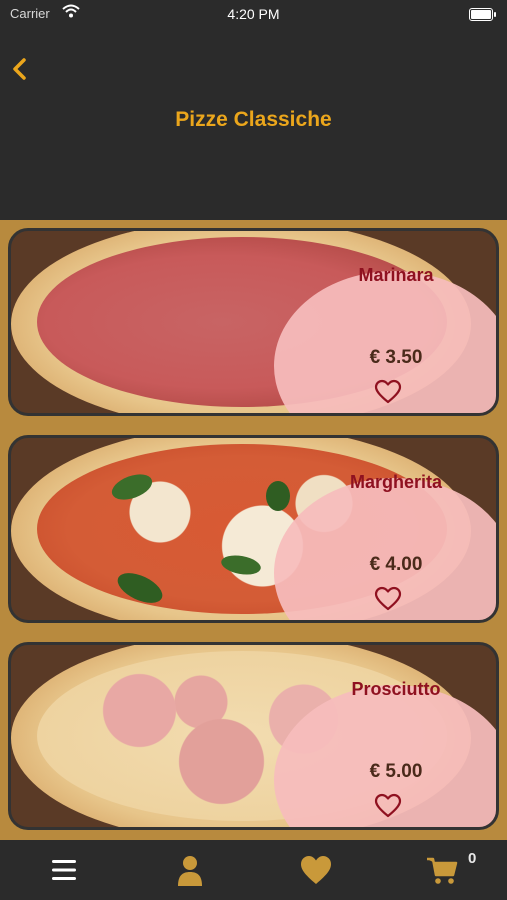 This screenshot has width=507, height=900. I want to click on cart-count-badge: 0, so click(472, 858).